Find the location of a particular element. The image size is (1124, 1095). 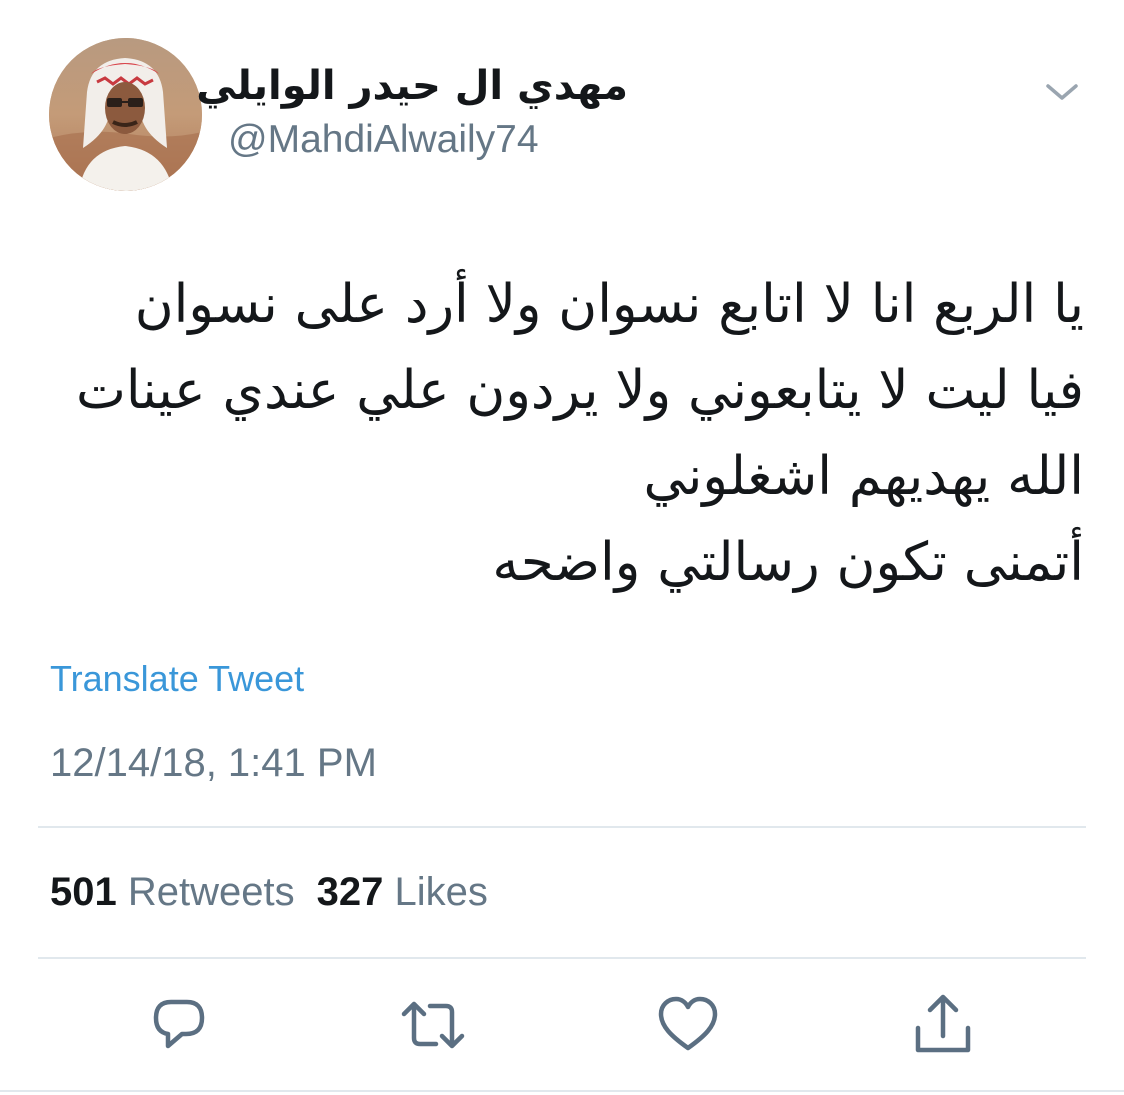

avatar-image is located at coordinates (125, 114).